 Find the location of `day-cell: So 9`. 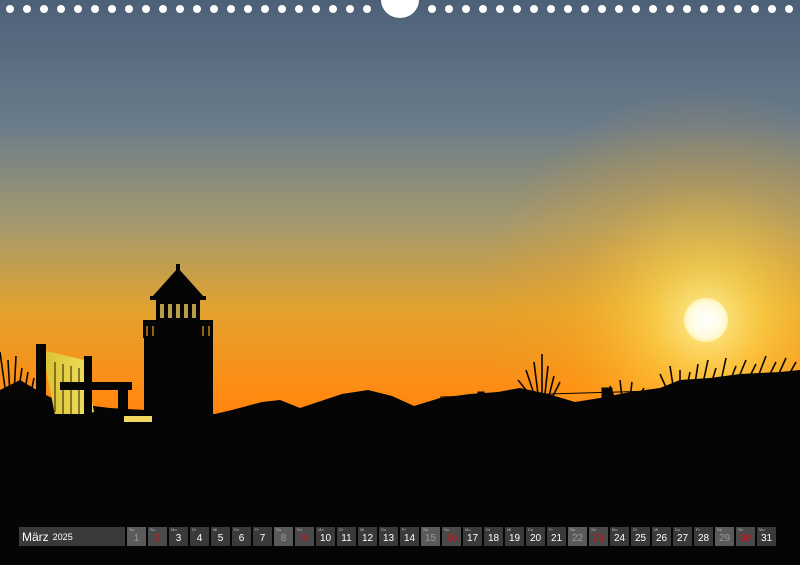

day-cell: So 9 is located at coordinates (304, 536).